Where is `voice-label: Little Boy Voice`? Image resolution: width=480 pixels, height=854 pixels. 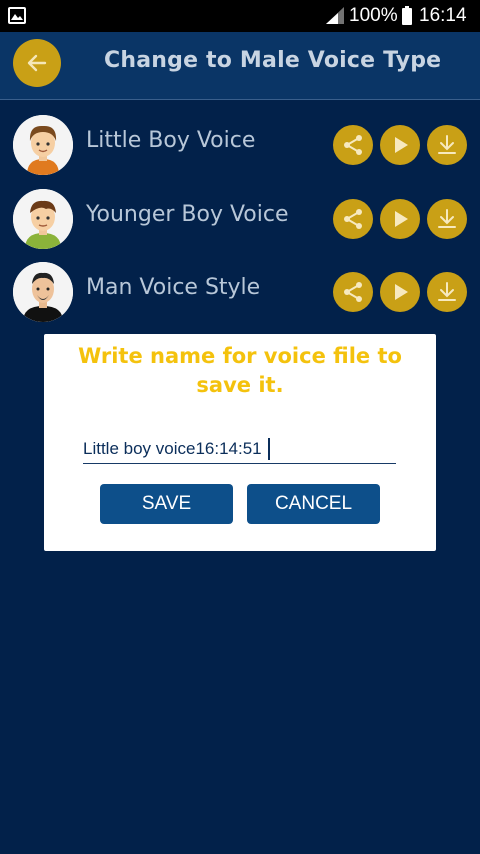 voice-label: Little Boy Voice is located at coordinates (171, 140).